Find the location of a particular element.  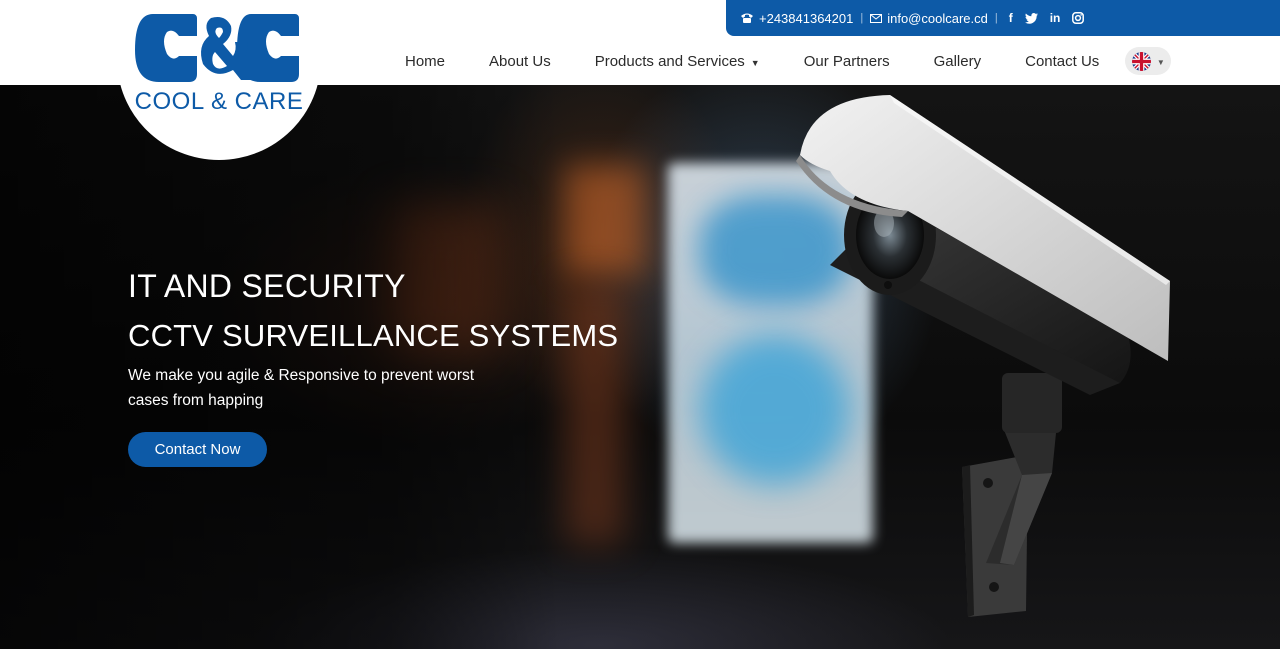

mail-icon is located at coordinates (876, 18).